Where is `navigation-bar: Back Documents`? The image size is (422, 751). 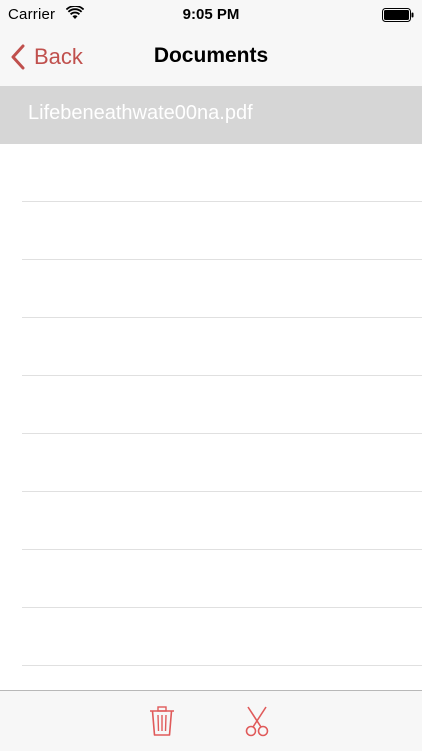
navigation-bar: Back Documents is located at coordinates (211, 58).